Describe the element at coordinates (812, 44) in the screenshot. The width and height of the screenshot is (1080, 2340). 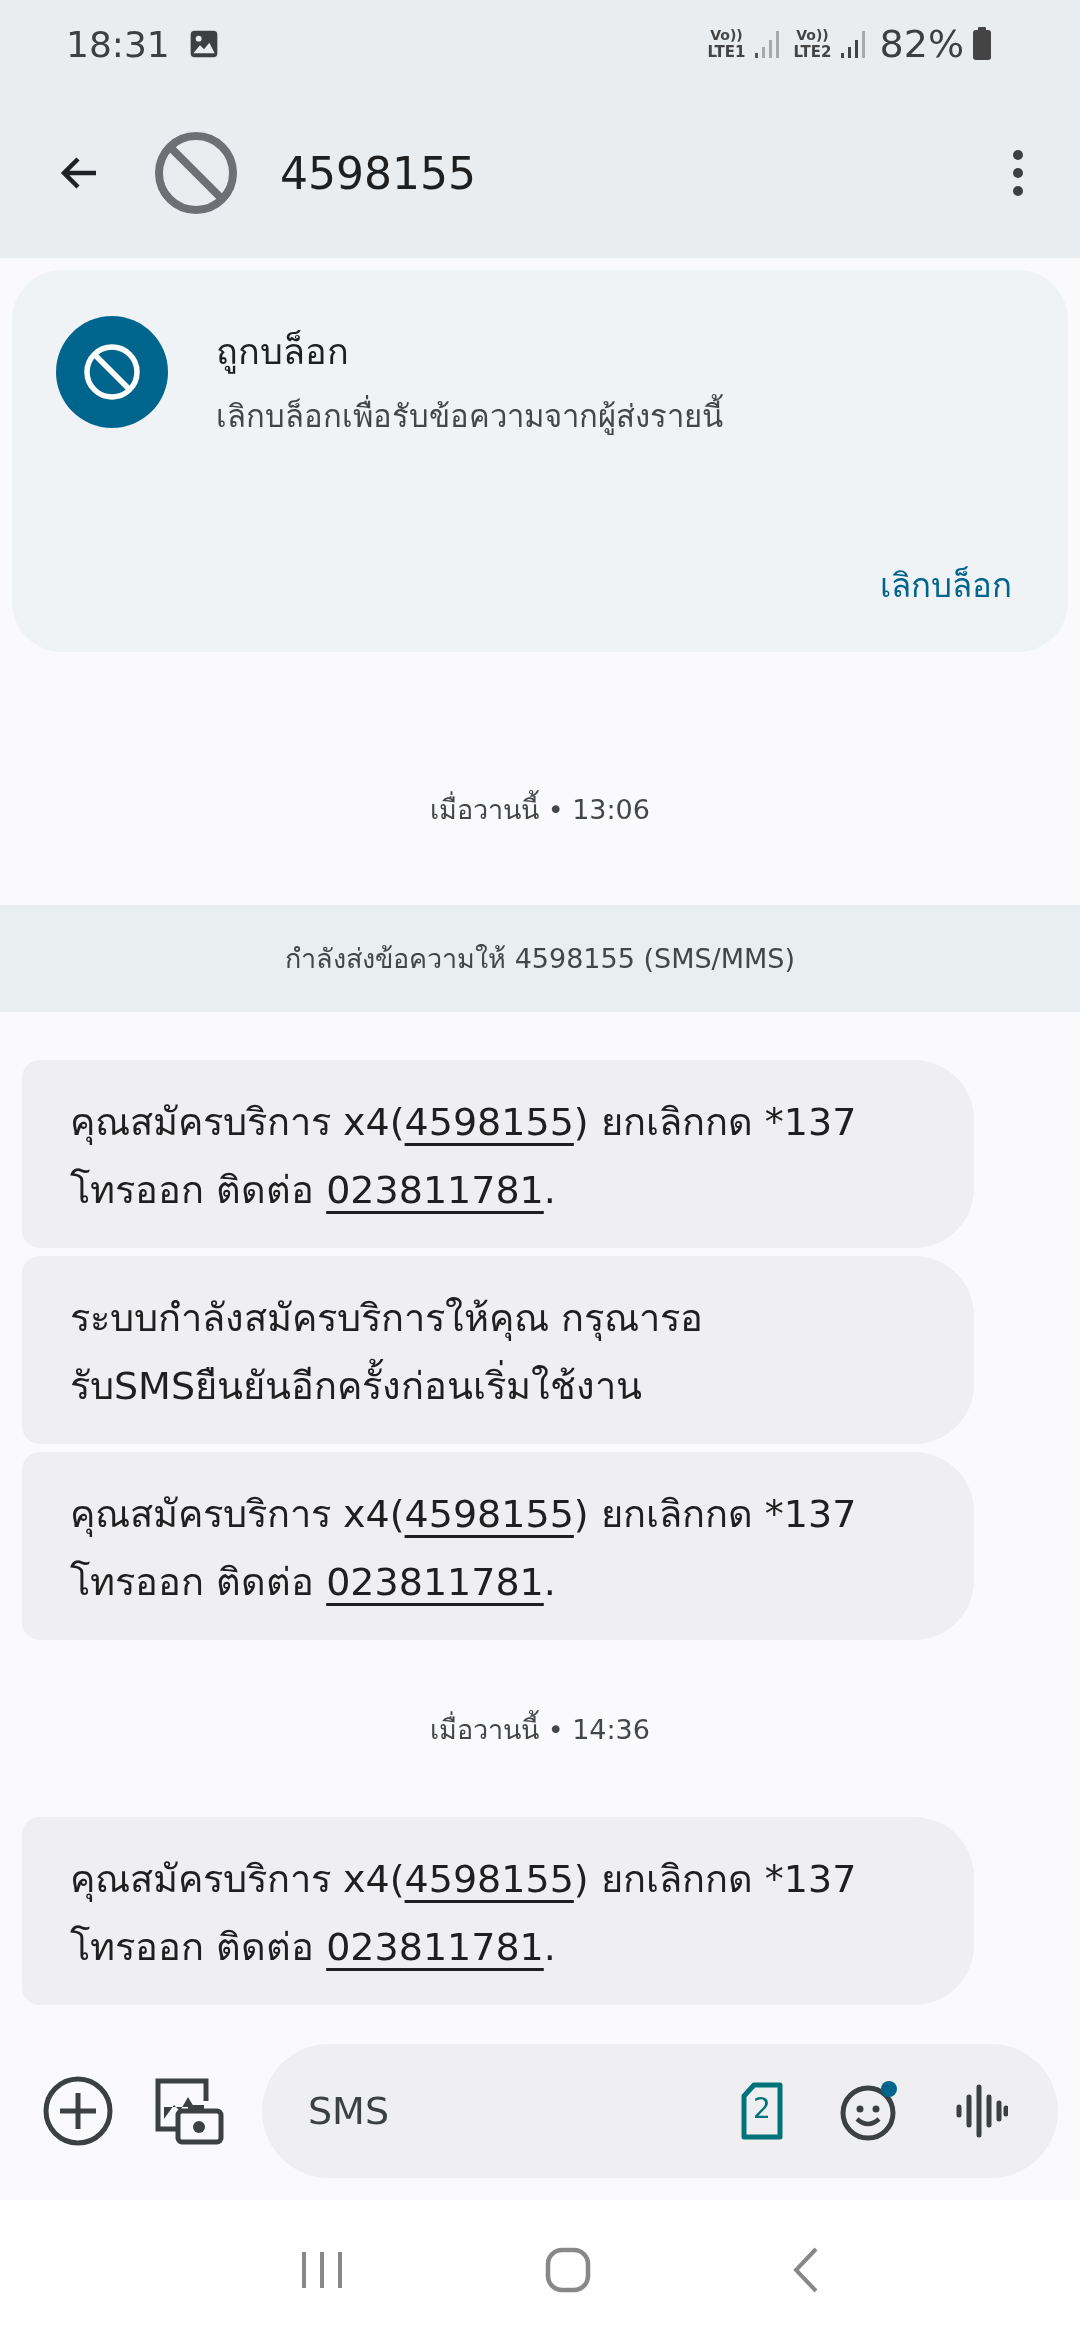
I see `volte-label: Vo)) LTE2` at that location.